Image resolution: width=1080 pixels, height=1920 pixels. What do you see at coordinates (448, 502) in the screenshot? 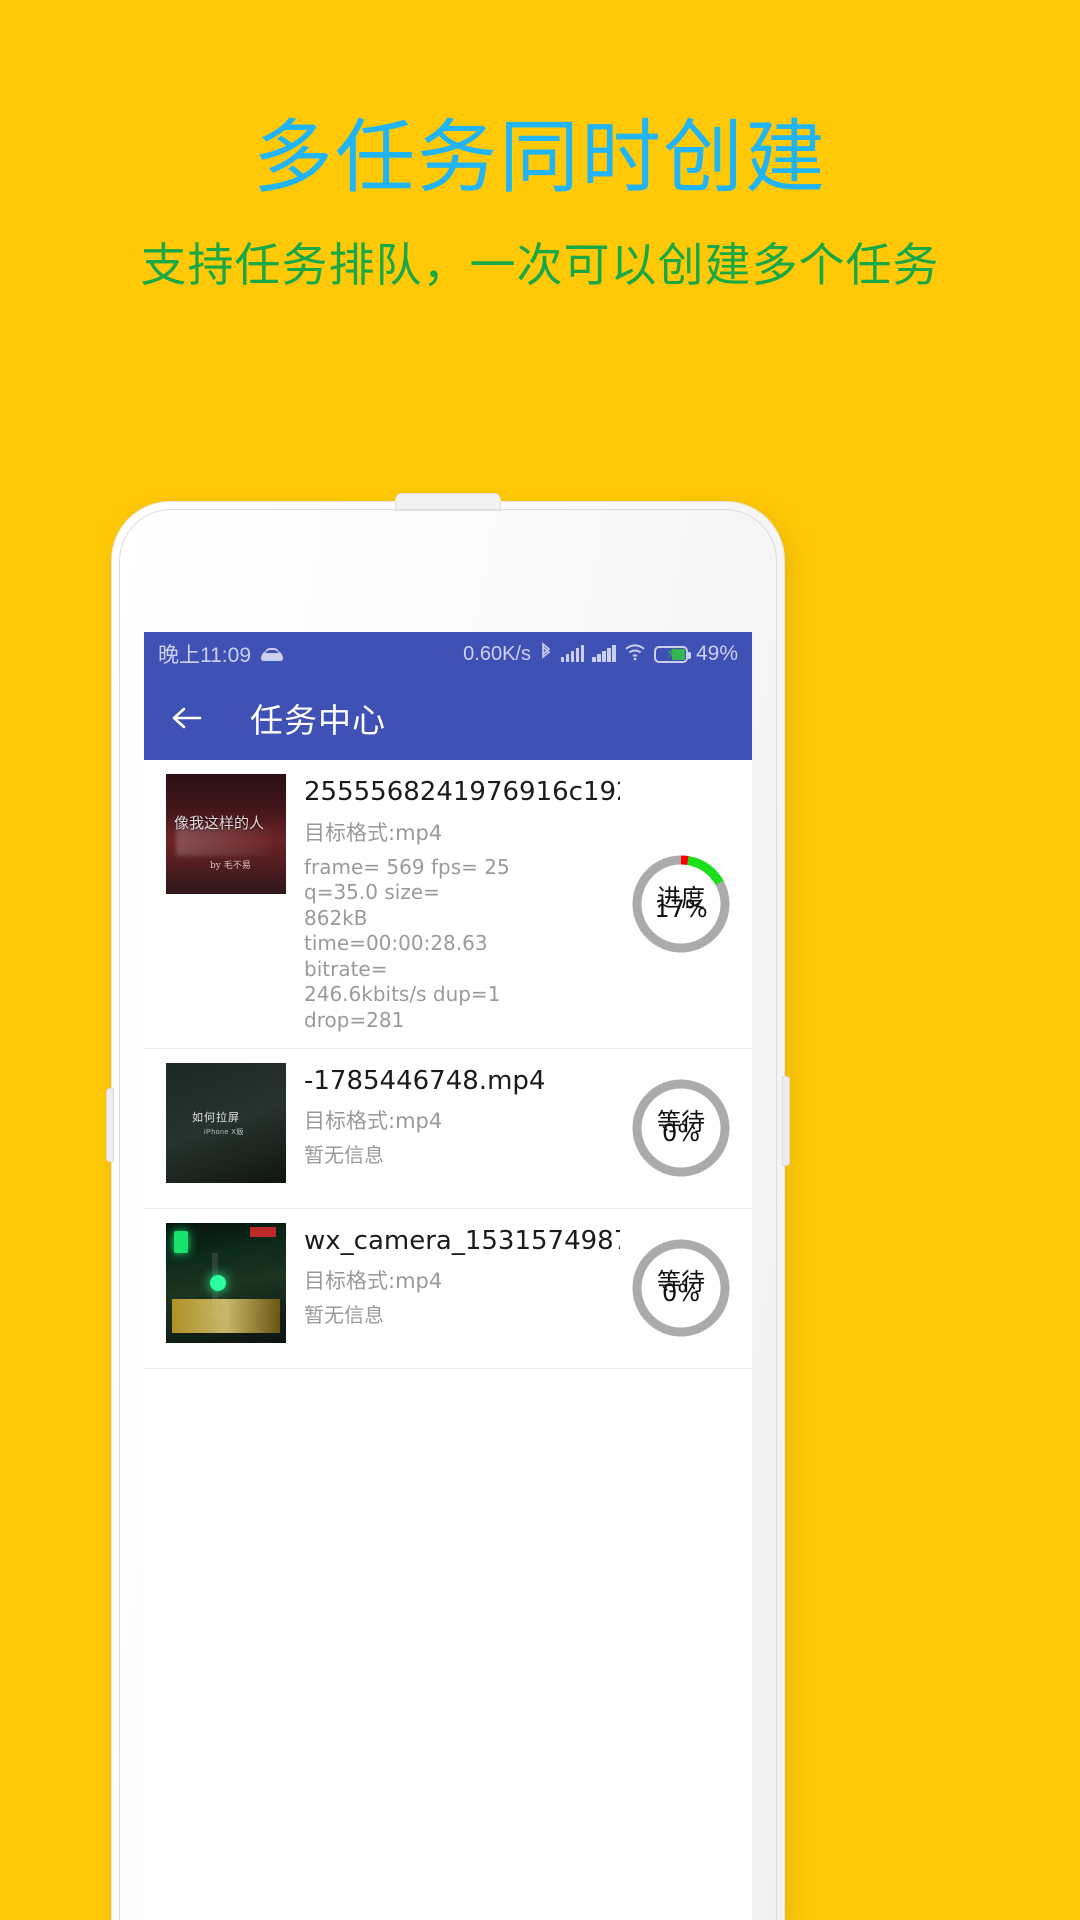
I see `phone-top-notch` at bounding box center [448, 502].